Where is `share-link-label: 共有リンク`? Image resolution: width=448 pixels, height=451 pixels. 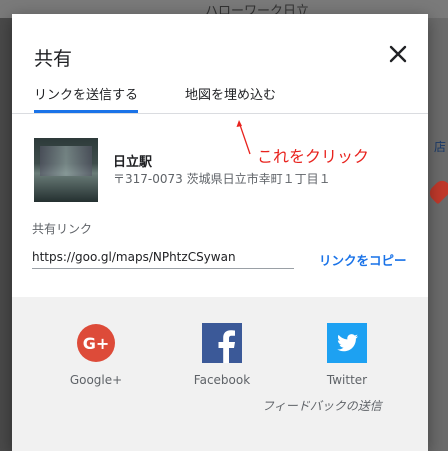
share-link-label: 共有リンク is located at coordinates (62, 229).